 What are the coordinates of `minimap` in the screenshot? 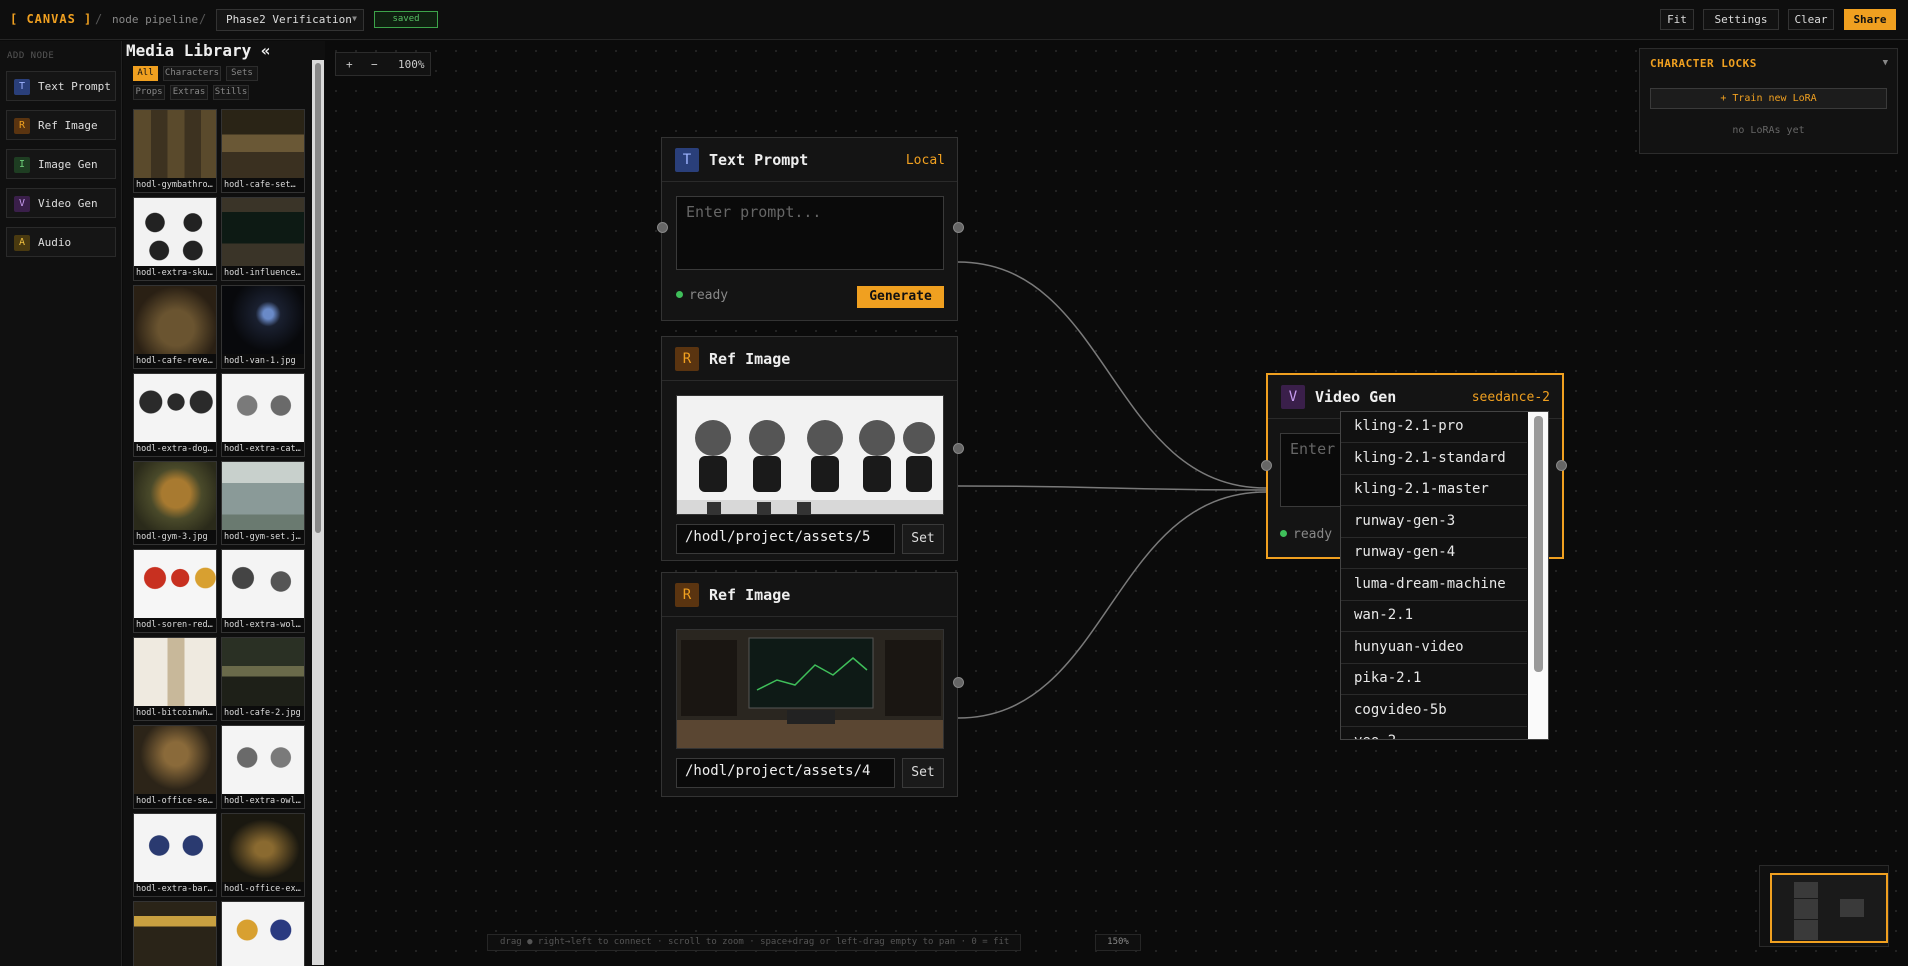 It's located at (1824, 906).